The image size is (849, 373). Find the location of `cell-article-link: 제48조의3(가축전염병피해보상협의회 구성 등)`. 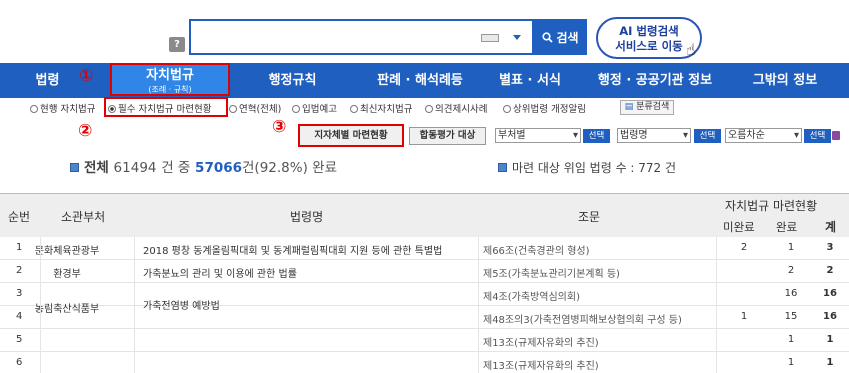

cell-article-link: 제48조의3(가축전염병피해보상협의회 구성 등) is located at coordinates (582, 318).